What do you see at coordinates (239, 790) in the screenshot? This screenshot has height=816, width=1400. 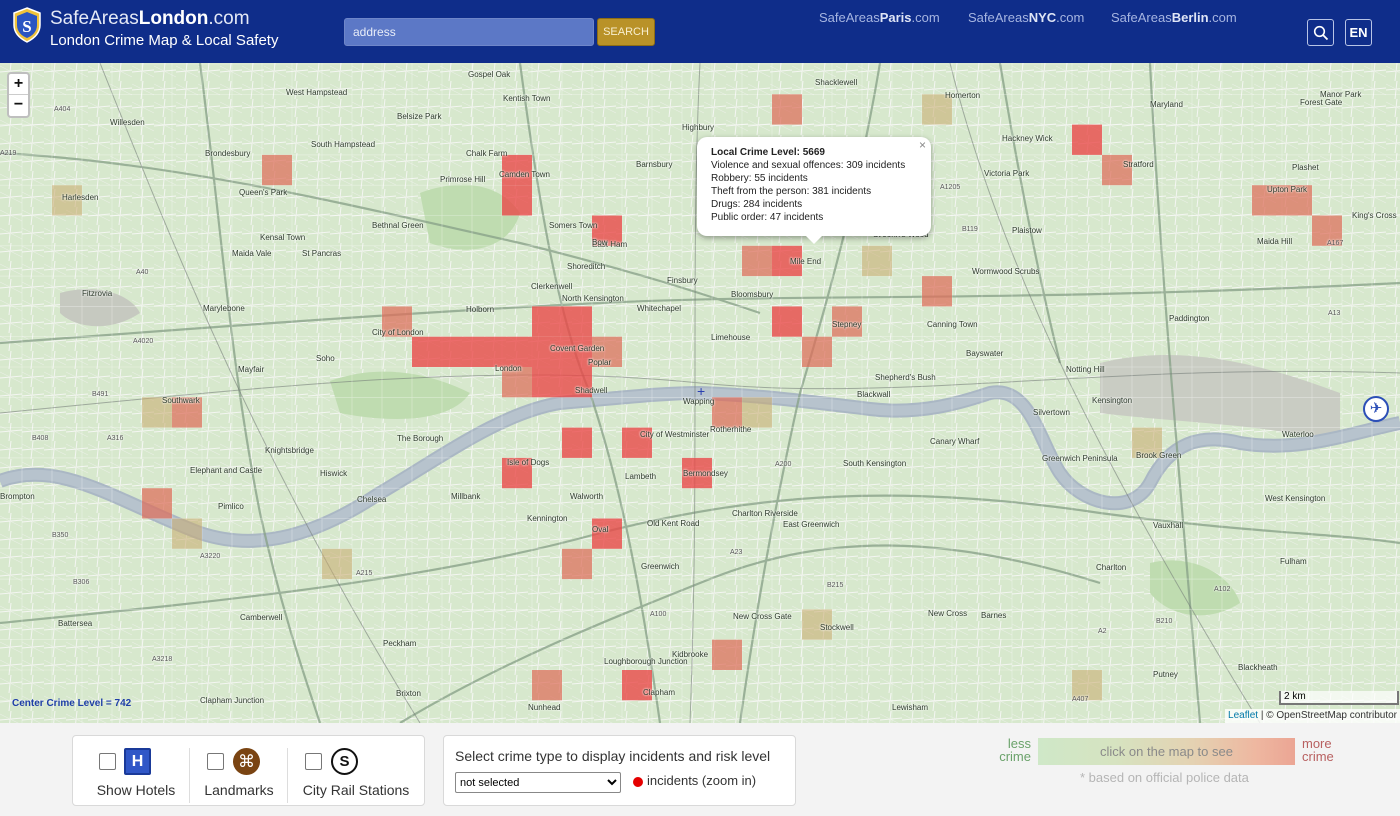 I see `landmarks-label: Landmarks` at bounding box center [239, 790].